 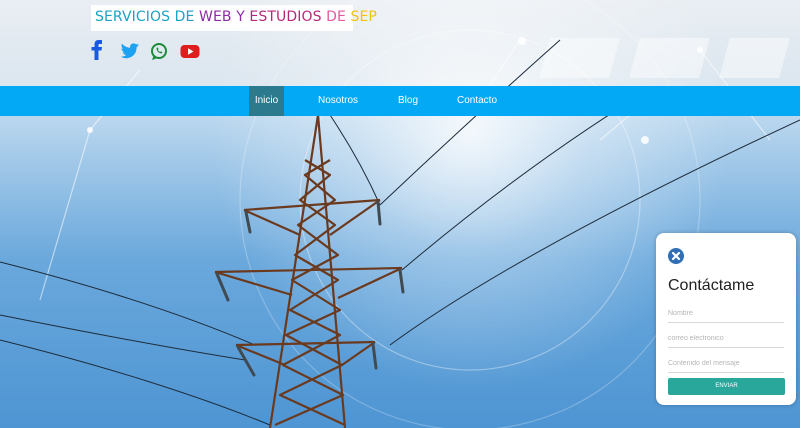 I want to click on twitter-link, so click(x=130, y=51).